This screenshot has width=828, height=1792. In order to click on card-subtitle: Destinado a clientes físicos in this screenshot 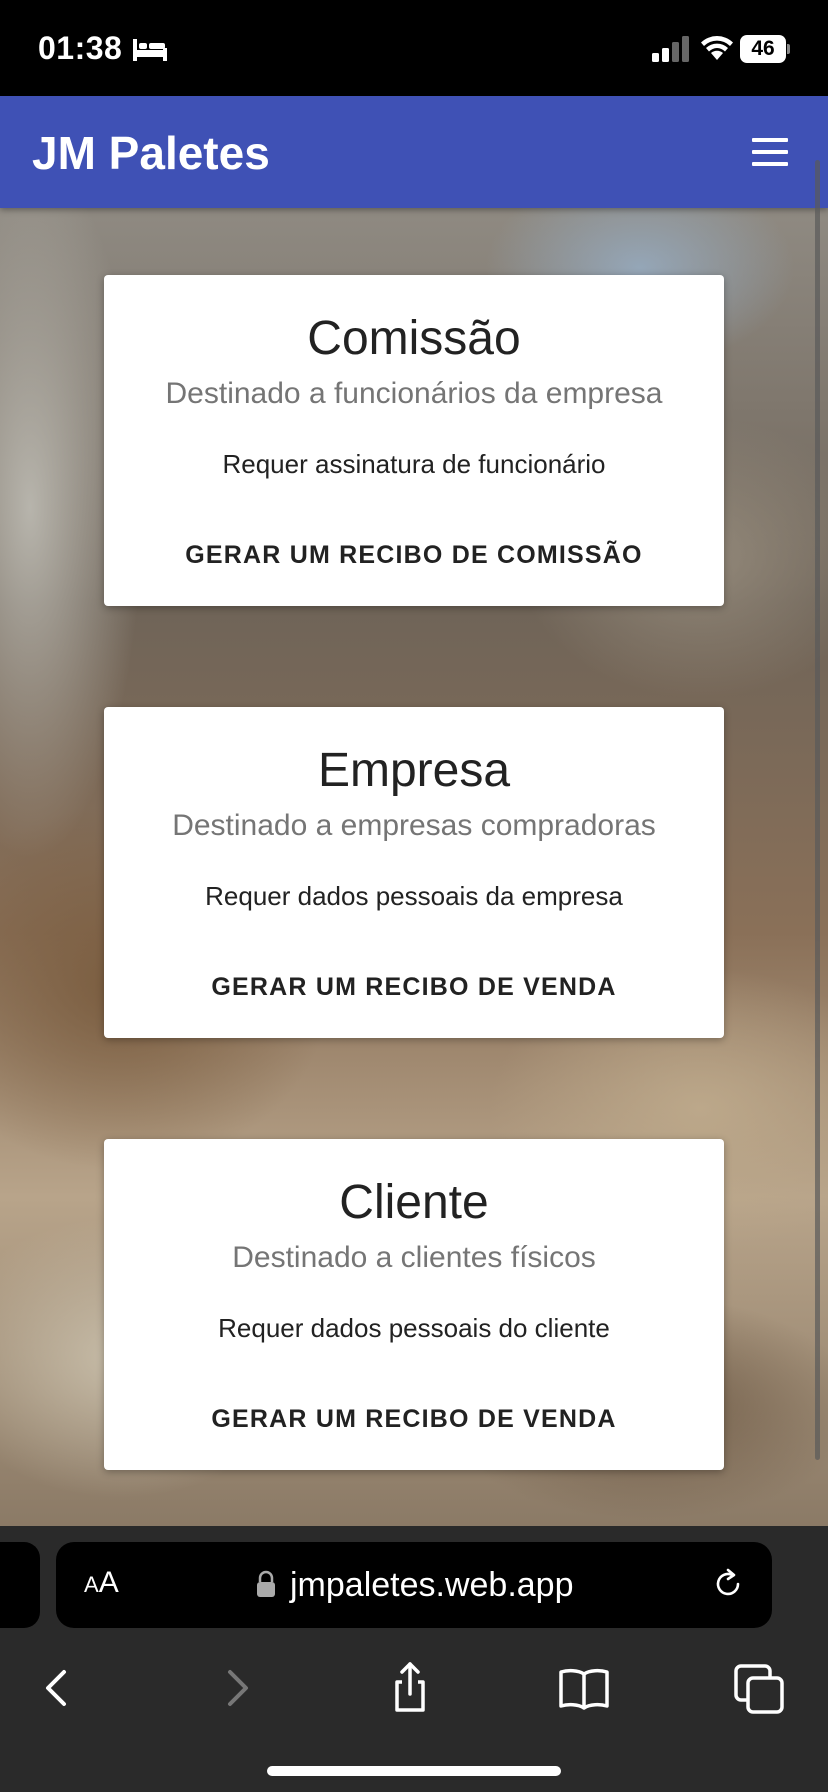, I will do `click(414, 1257)`.